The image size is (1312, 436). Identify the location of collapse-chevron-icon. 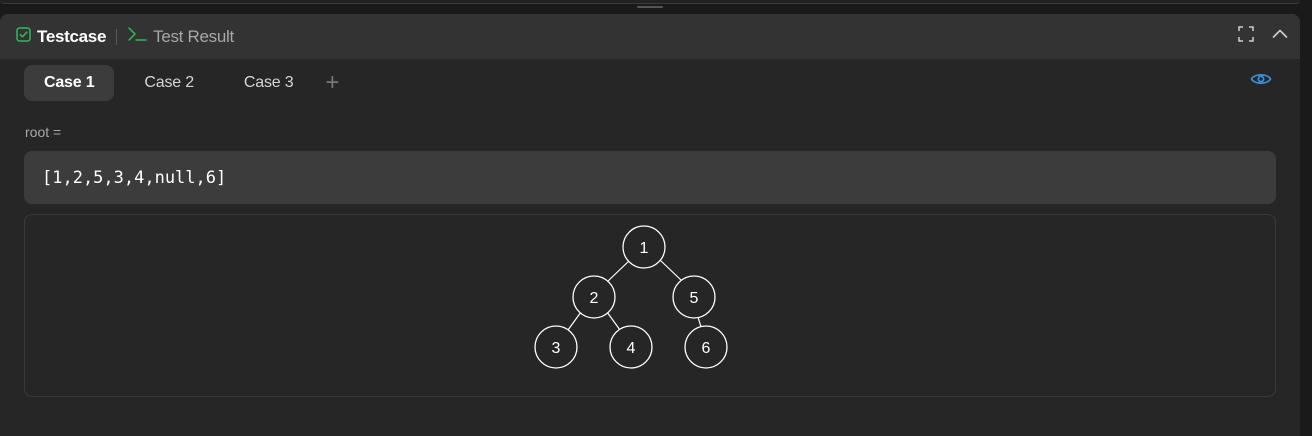
(1280, 34).